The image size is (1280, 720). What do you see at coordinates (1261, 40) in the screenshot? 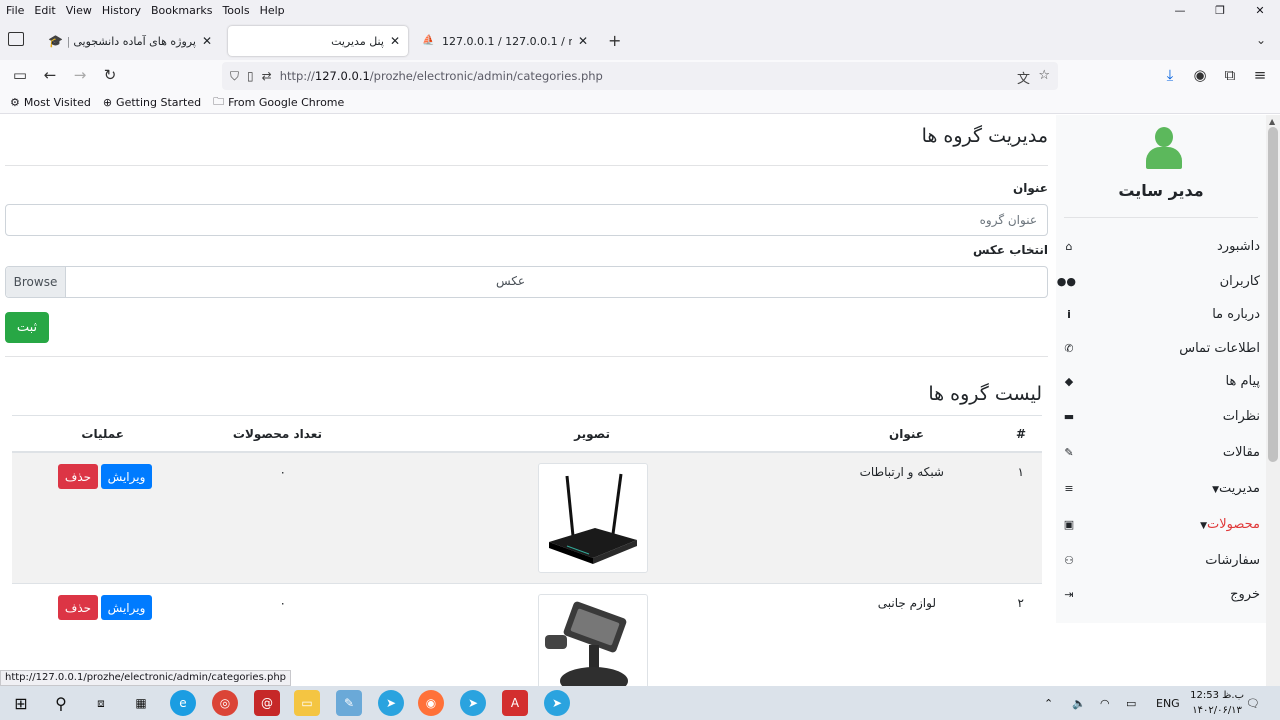
I see `chevron-down-icon: ⌄` at bounding box center [1261, 40].